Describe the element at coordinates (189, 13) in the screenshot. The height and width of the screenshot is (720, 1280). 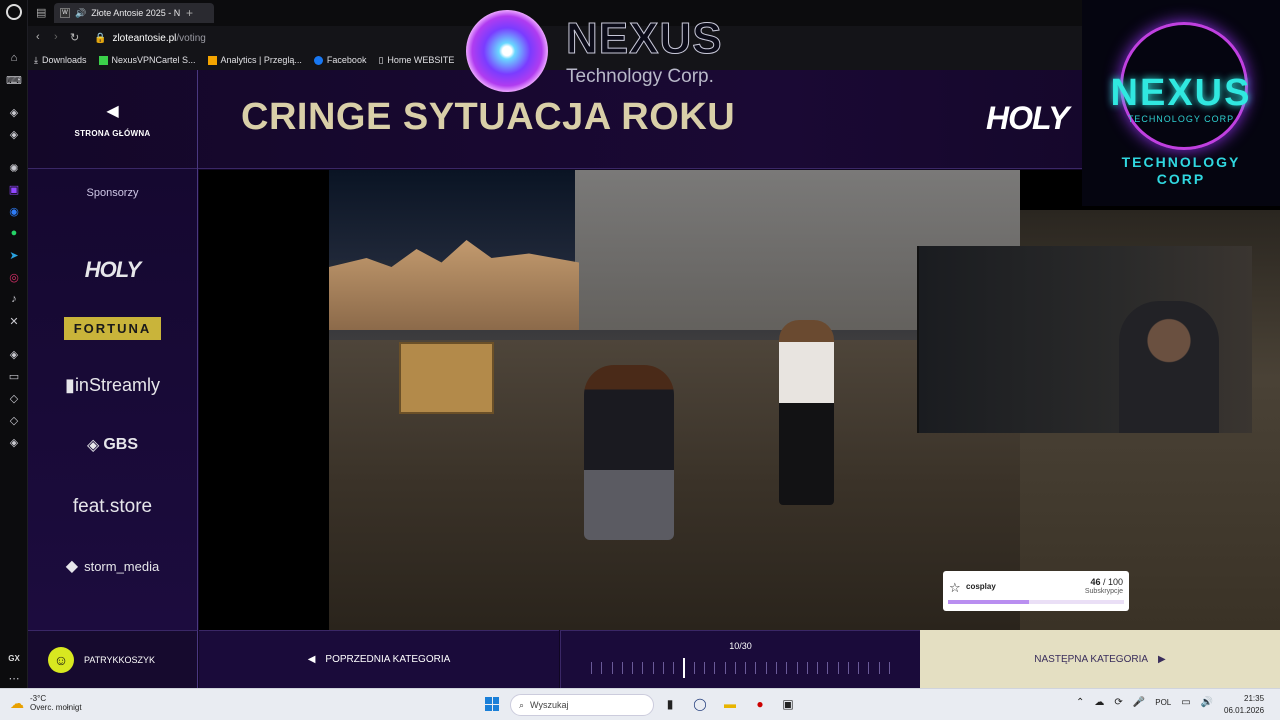
I see `new-tab-button: +` at that location.